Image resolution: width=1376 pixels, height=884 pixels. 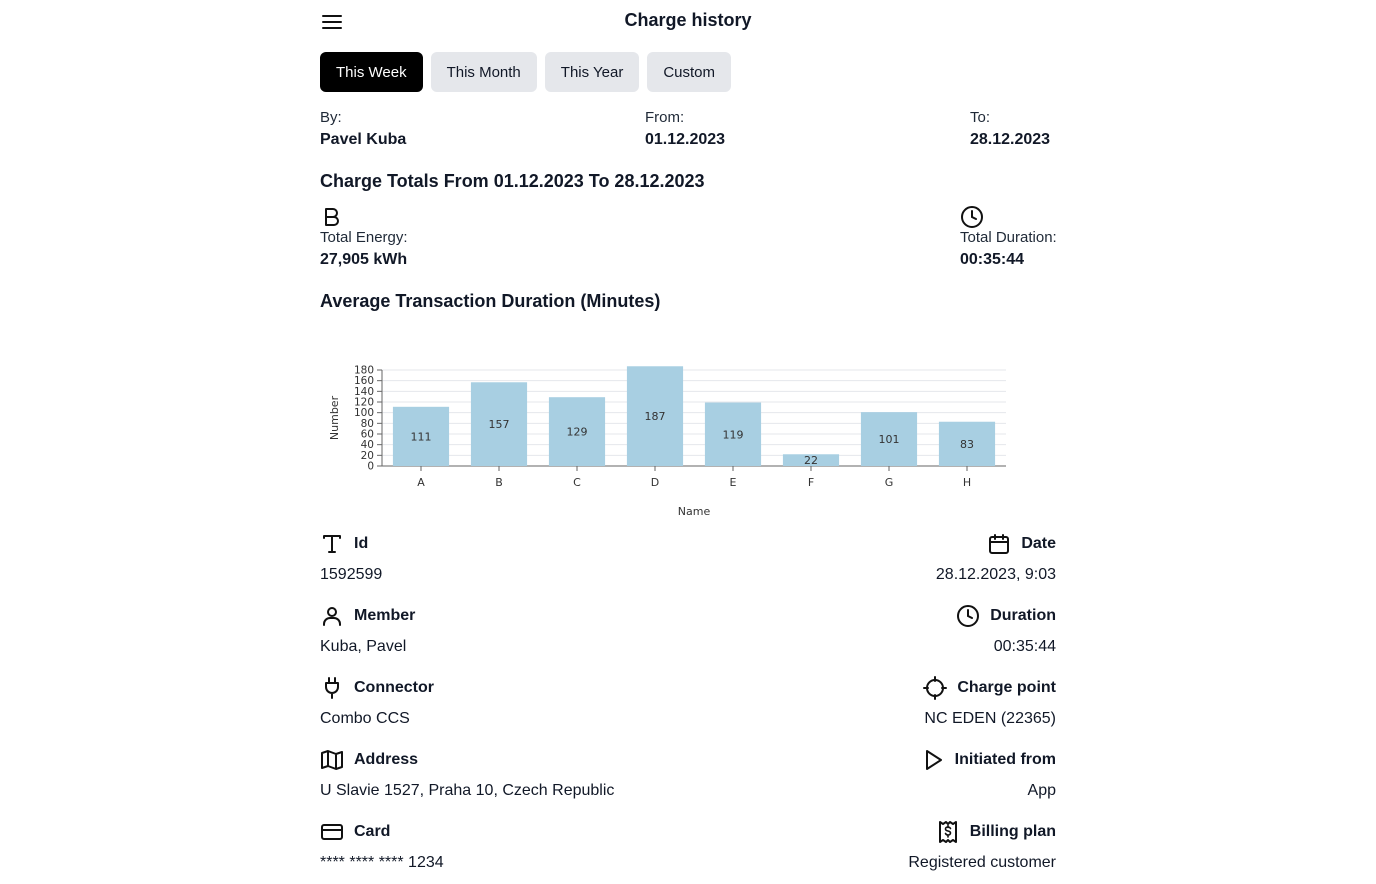 What do you see at coordinates (1008, 237) in the screenshot?
I see `total-duration-label: Total Duration:` at bounding box center [1008, 237].